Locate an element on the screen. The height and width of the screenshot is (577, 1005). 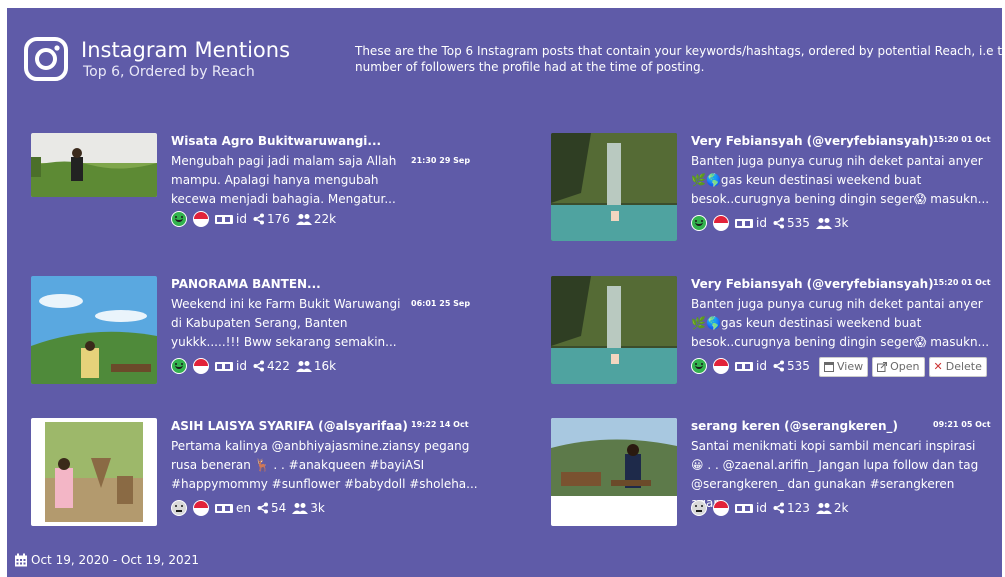
post-timestamp: 09:21 05 Oct is located at coordinates (962, 424).